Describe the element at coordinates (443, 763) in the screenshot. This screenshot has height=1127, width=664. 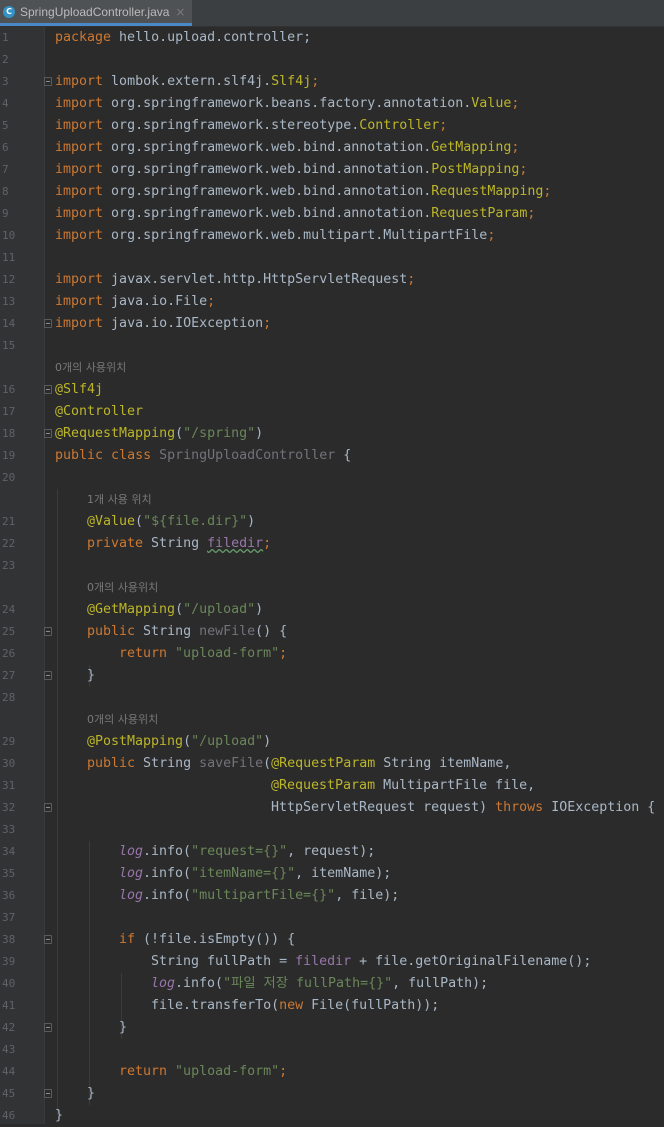
I see `parameter: String itemName,` at that location.